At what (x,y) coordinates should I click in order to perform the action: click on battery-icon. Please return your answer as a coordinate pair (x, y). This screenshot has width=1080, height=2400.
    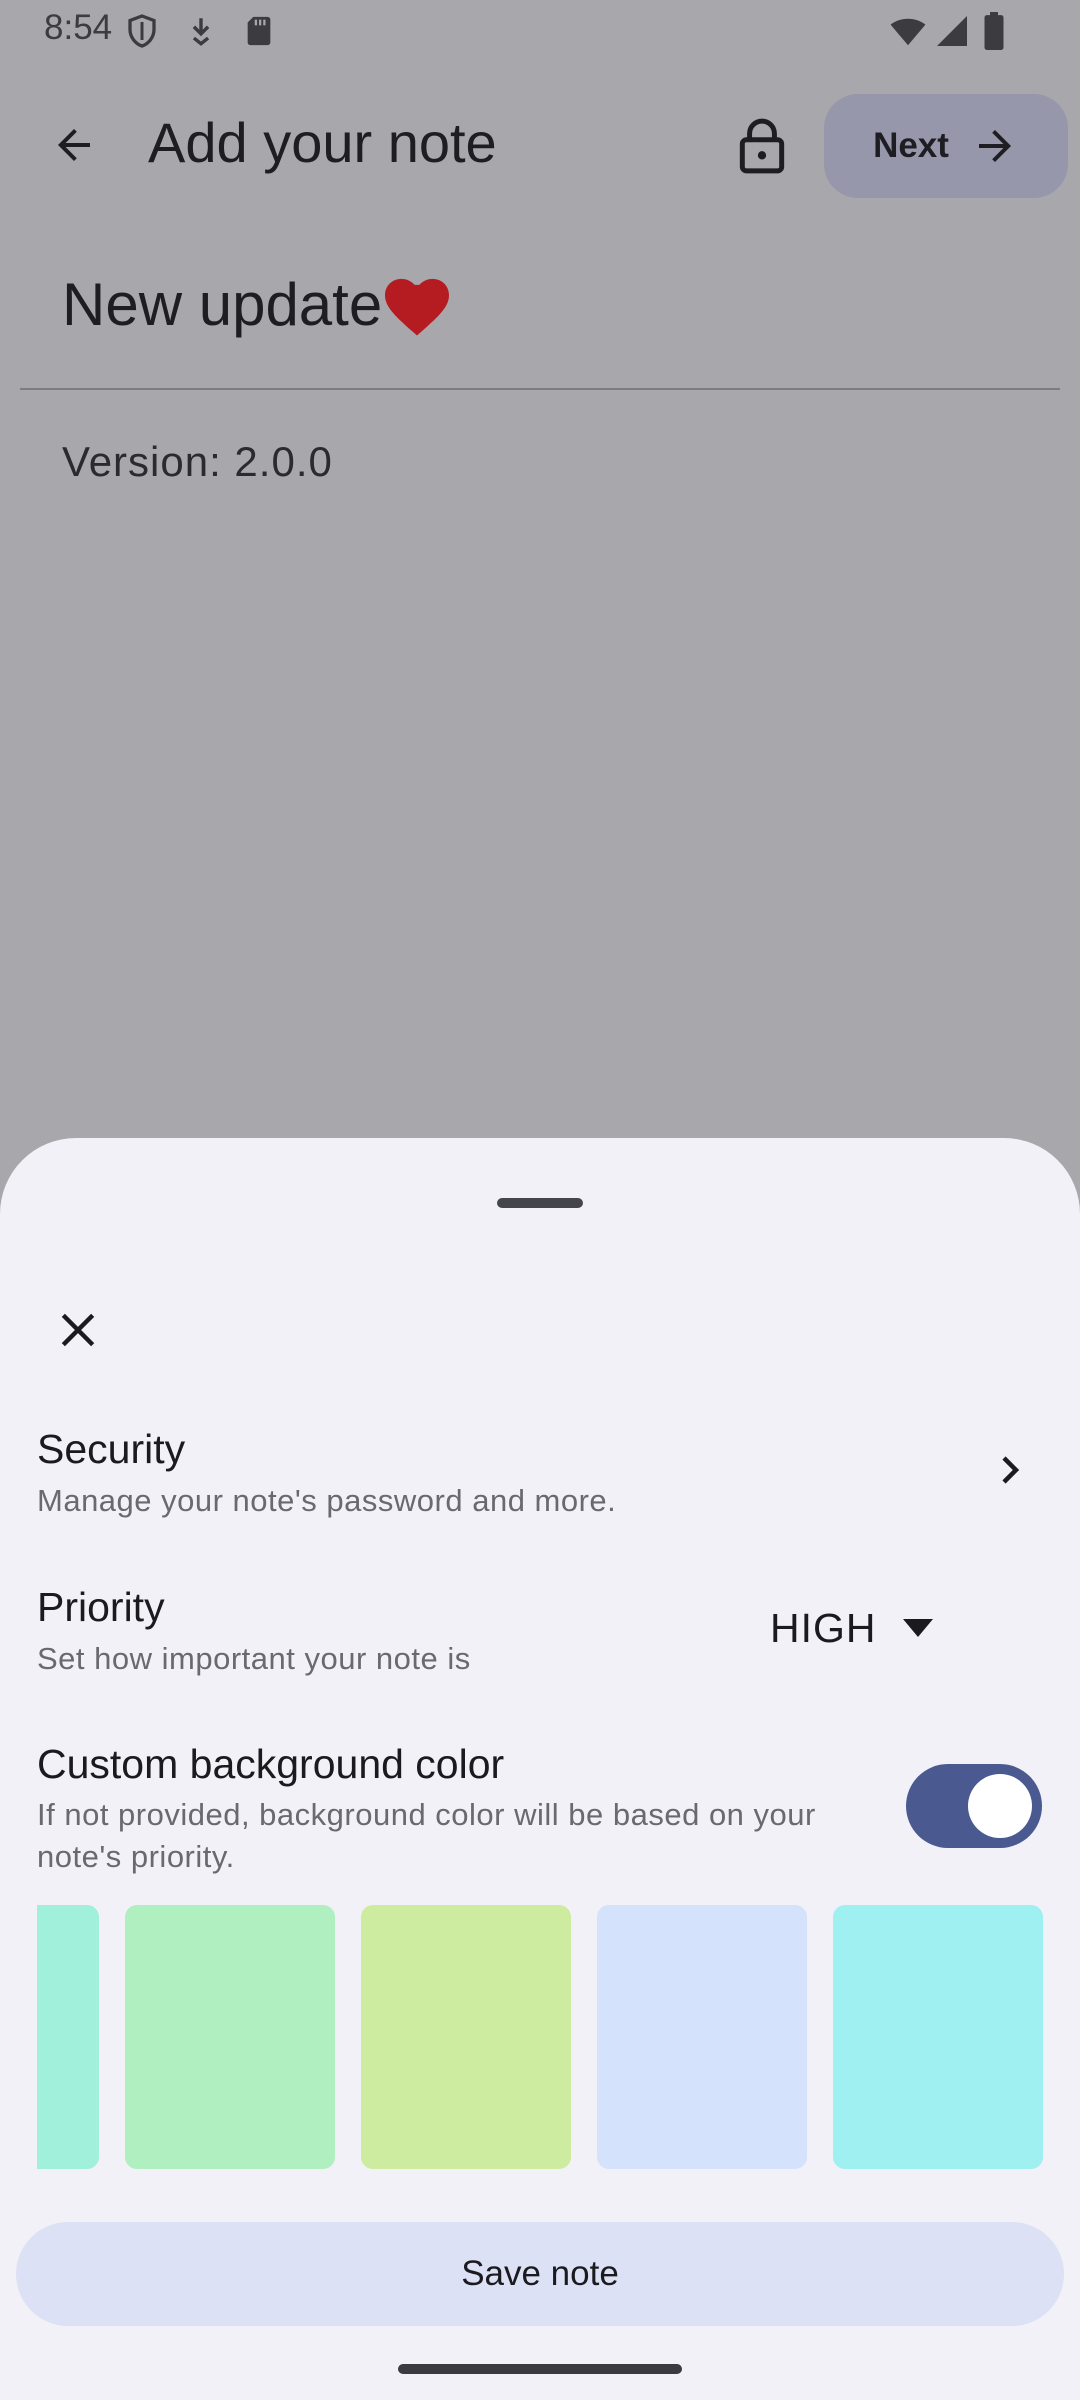
    Looking at the image, I should click on (994, 31).